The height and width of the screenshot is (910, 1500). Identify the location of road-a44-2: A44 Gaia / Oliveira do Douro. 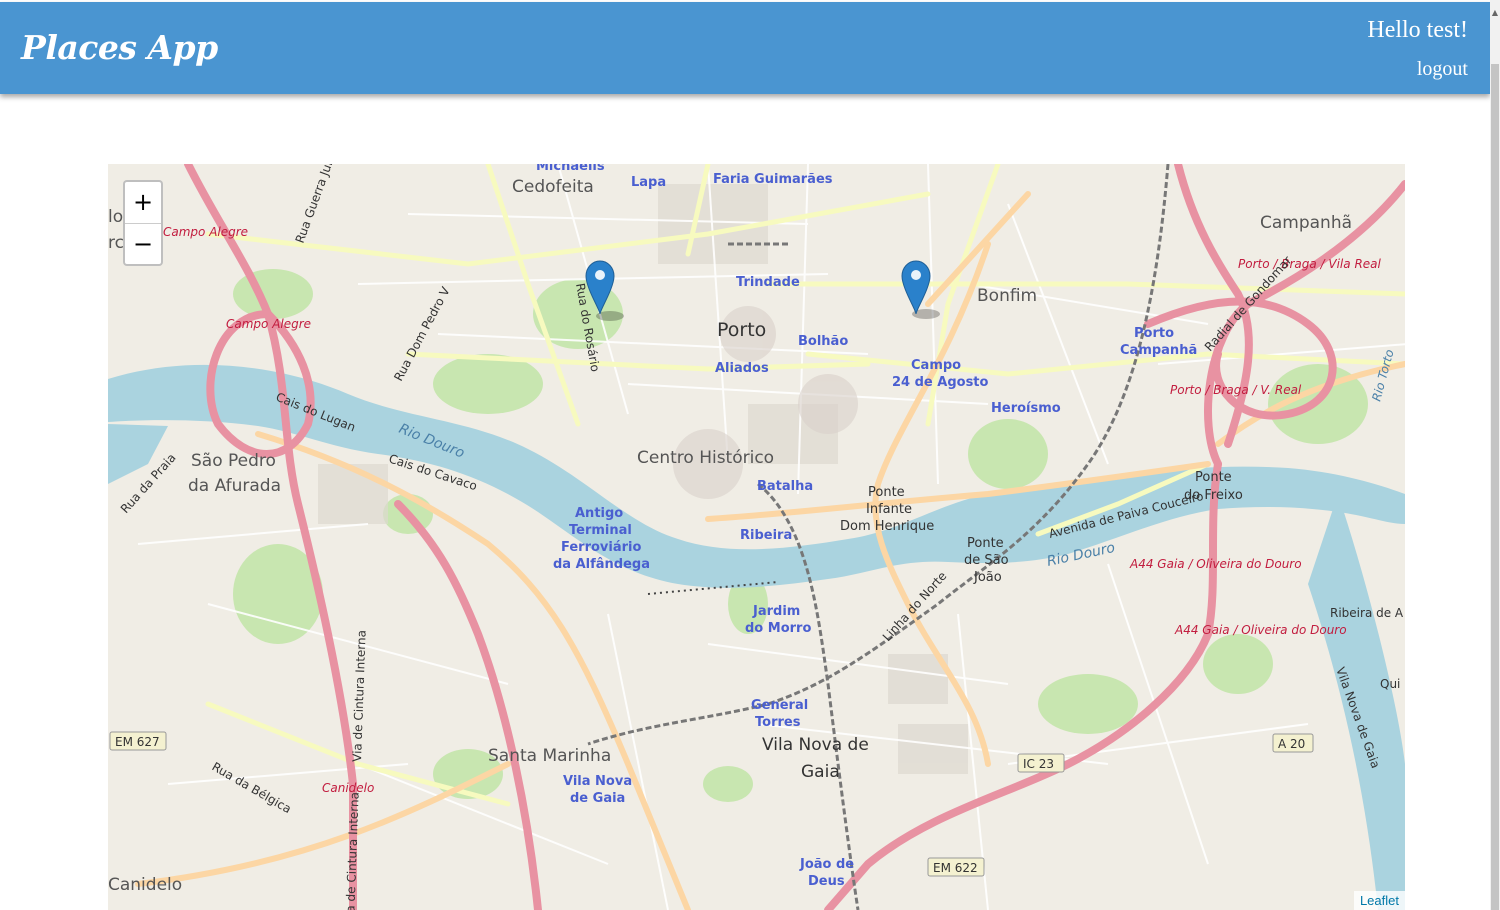
(1260, 630).